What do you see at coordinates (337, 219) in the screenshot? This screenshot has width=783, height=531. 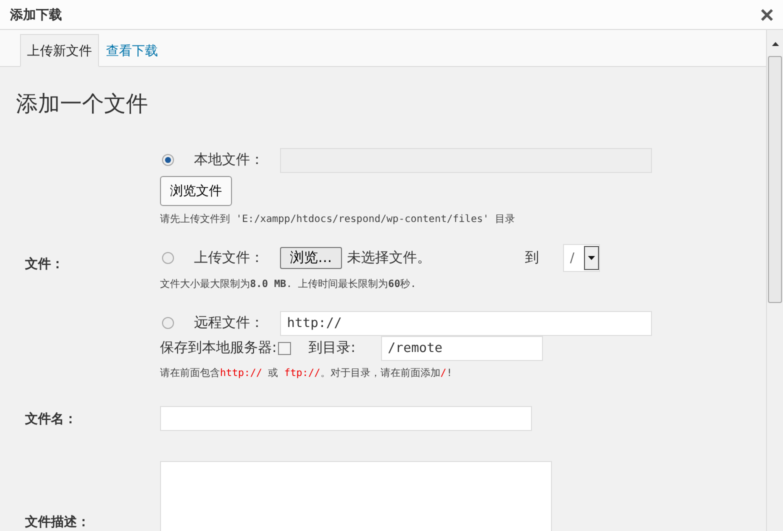 I see `hint-text: 请先上传文件到 'E:/xampp/htdocs/respond/wp-content/files' 目录` at bounding box center [337, 219].